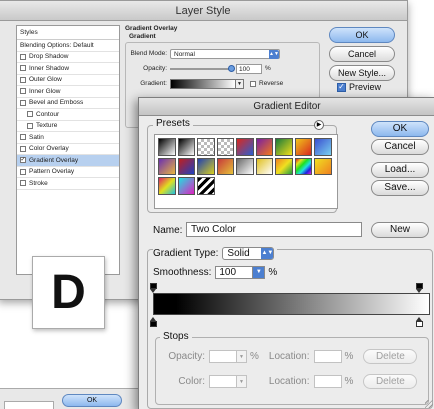  Describe the element at coordinates (68, 161) in the screenshot. I see `sidebar-item: ✓ Gradient Overlay` at that location.